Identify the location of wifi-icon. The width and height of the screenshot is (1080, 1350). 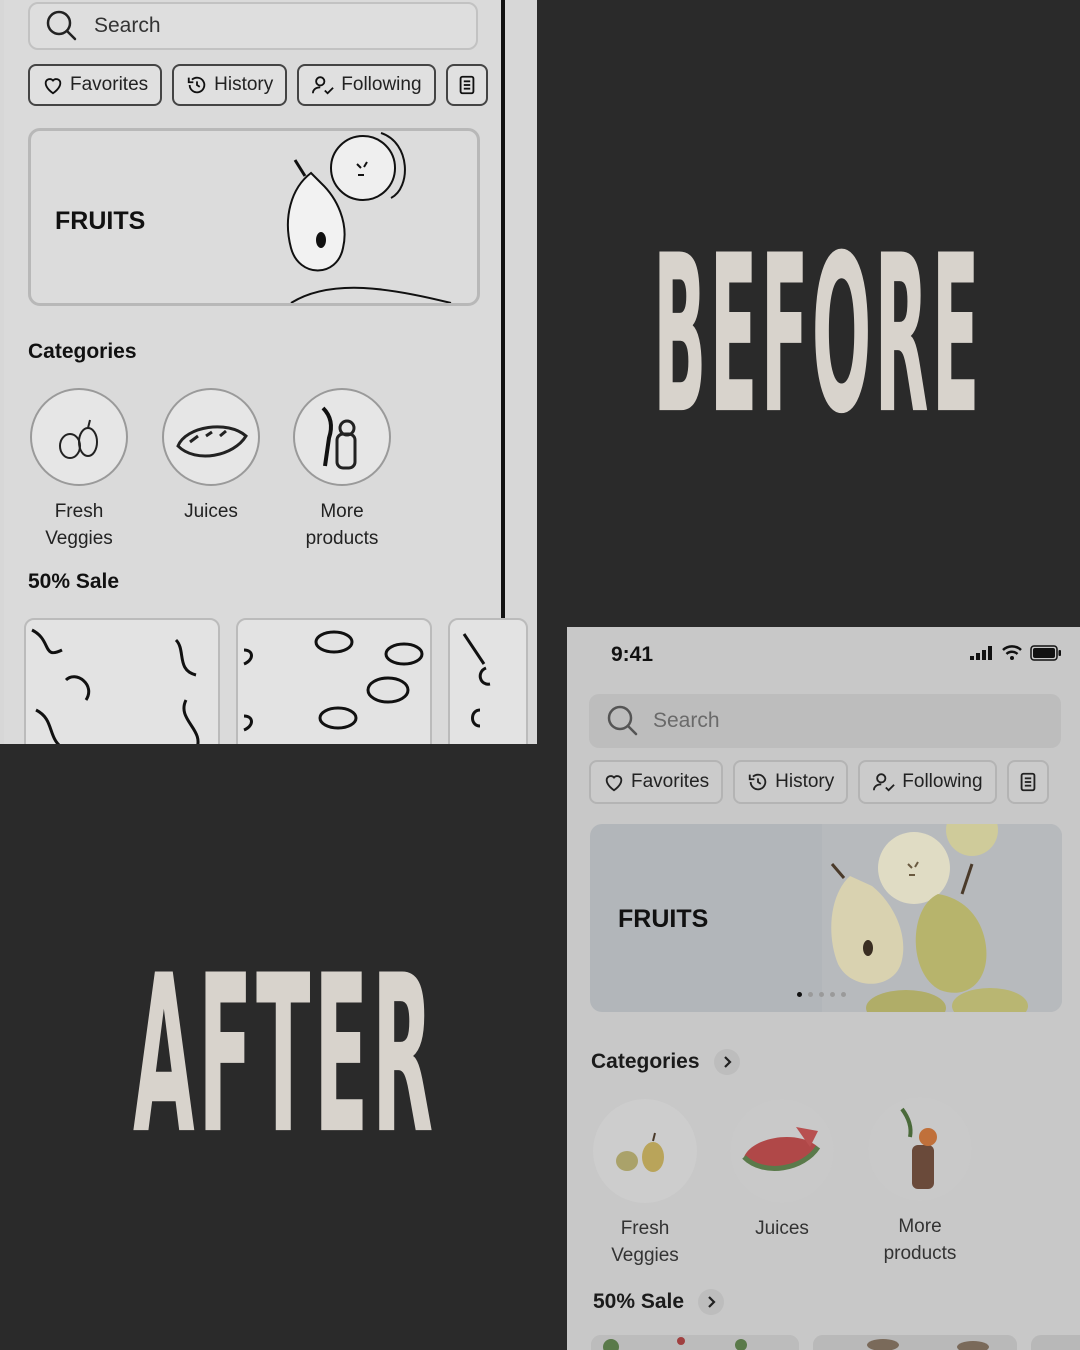
(1012, 652).